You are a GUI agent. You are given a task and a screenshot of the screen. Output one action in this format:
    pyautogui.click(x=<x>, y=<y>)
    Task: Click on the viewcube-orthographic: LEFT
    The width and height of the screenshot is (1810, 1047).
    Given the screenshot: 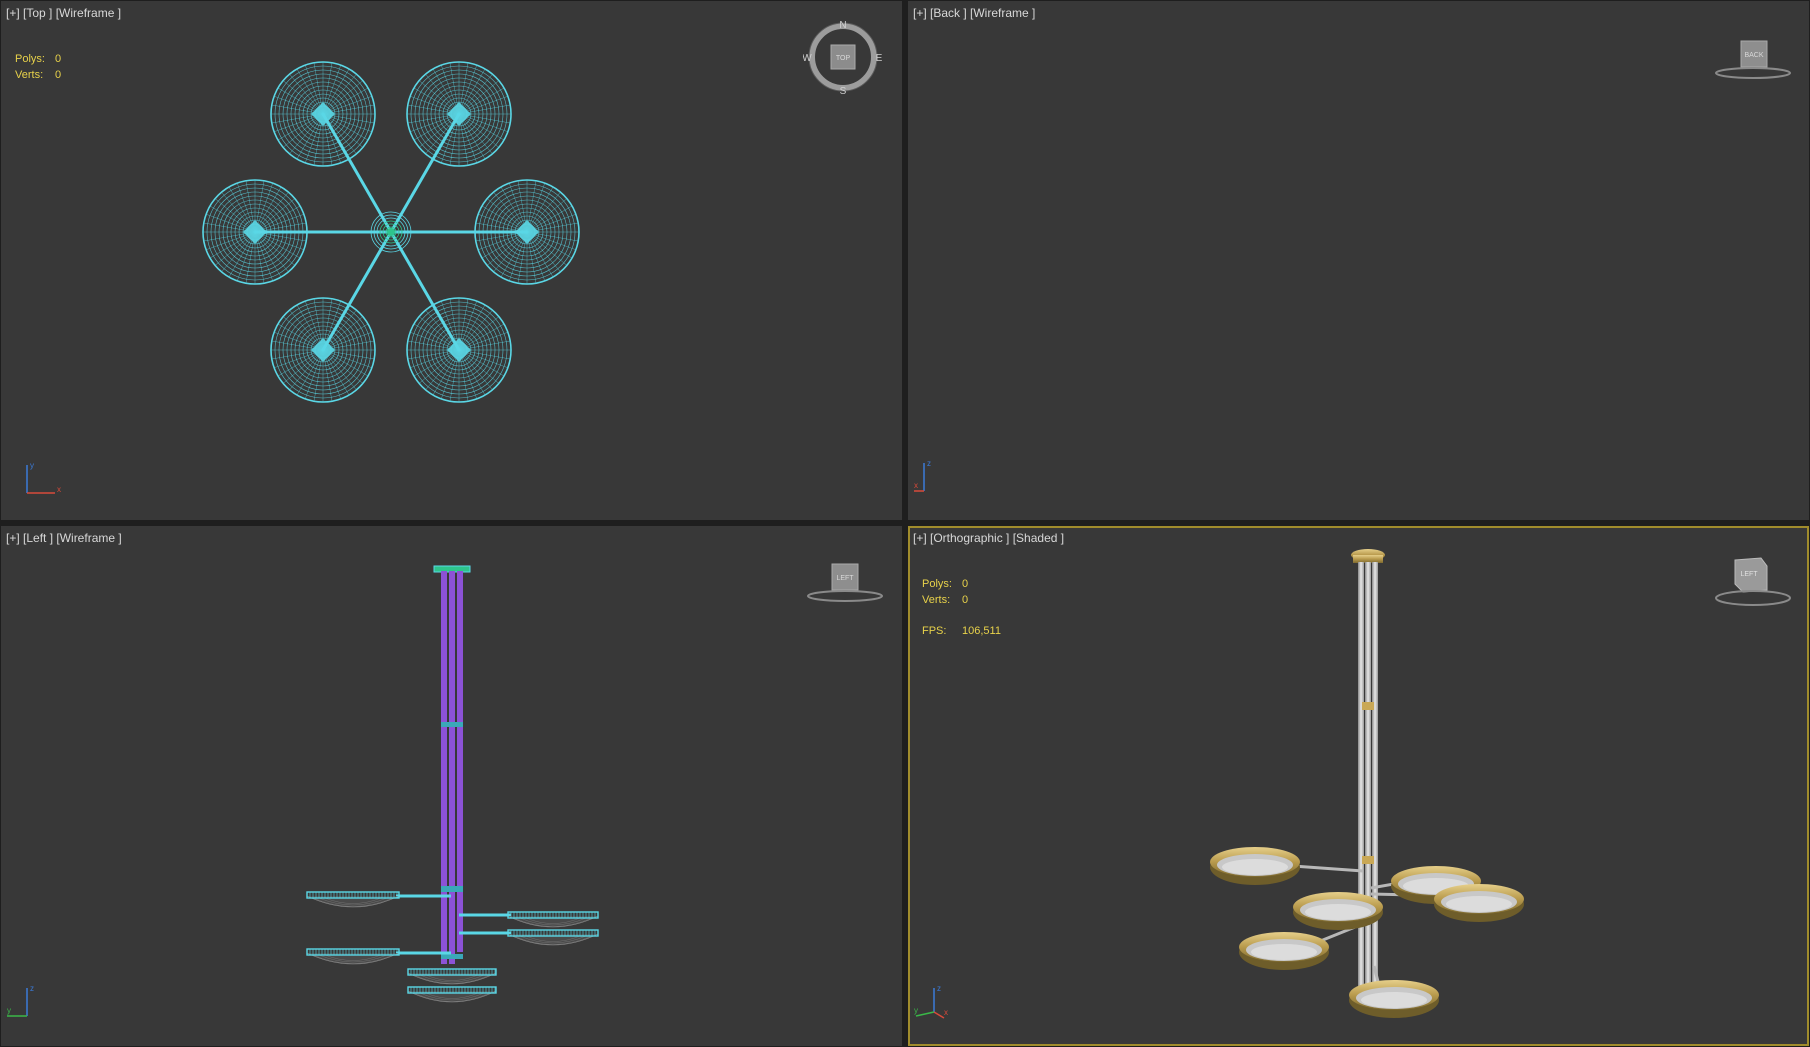 What is the action you would take?
    pyautogui.click(x=1753, y=582)
    